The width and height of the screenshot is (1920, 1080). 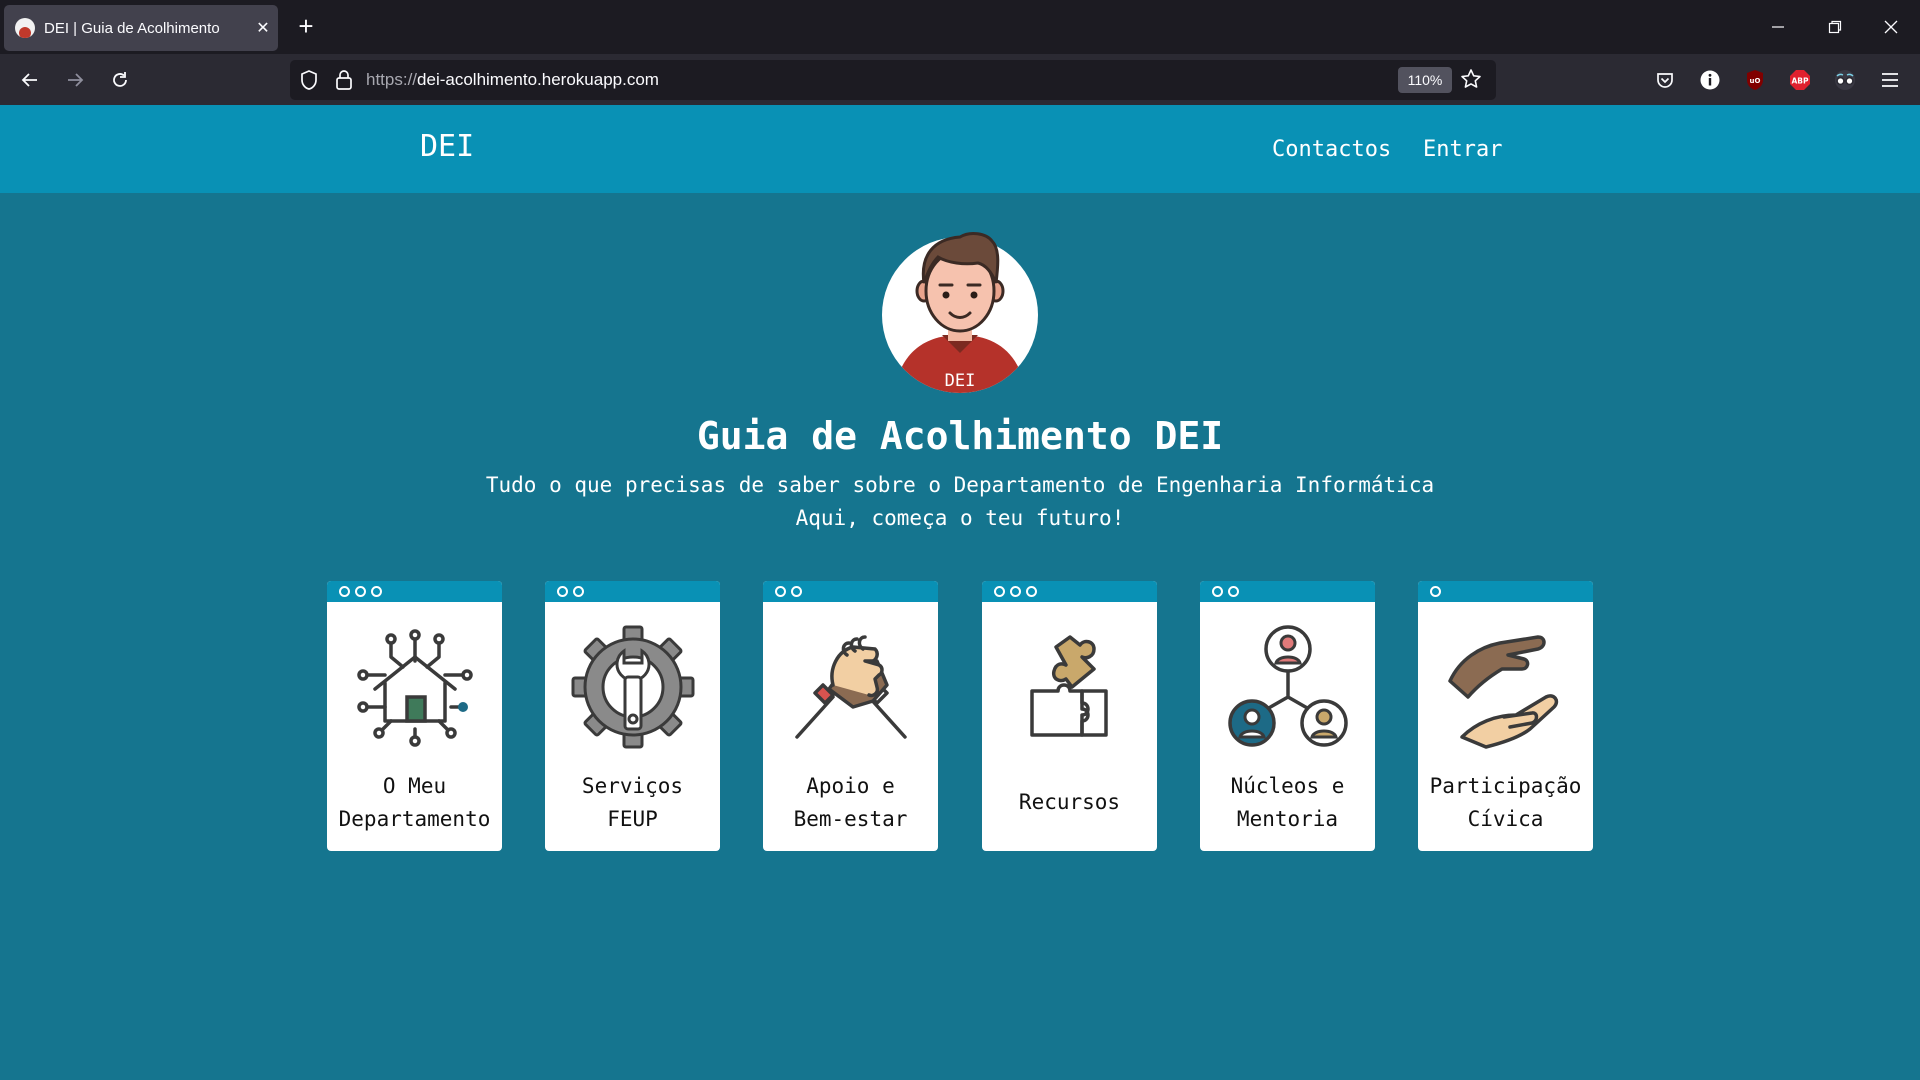 What do you see at coordinates (1890, 80) in the screenshot?
I see `menu-icon` at bounding box center [1890, 80].